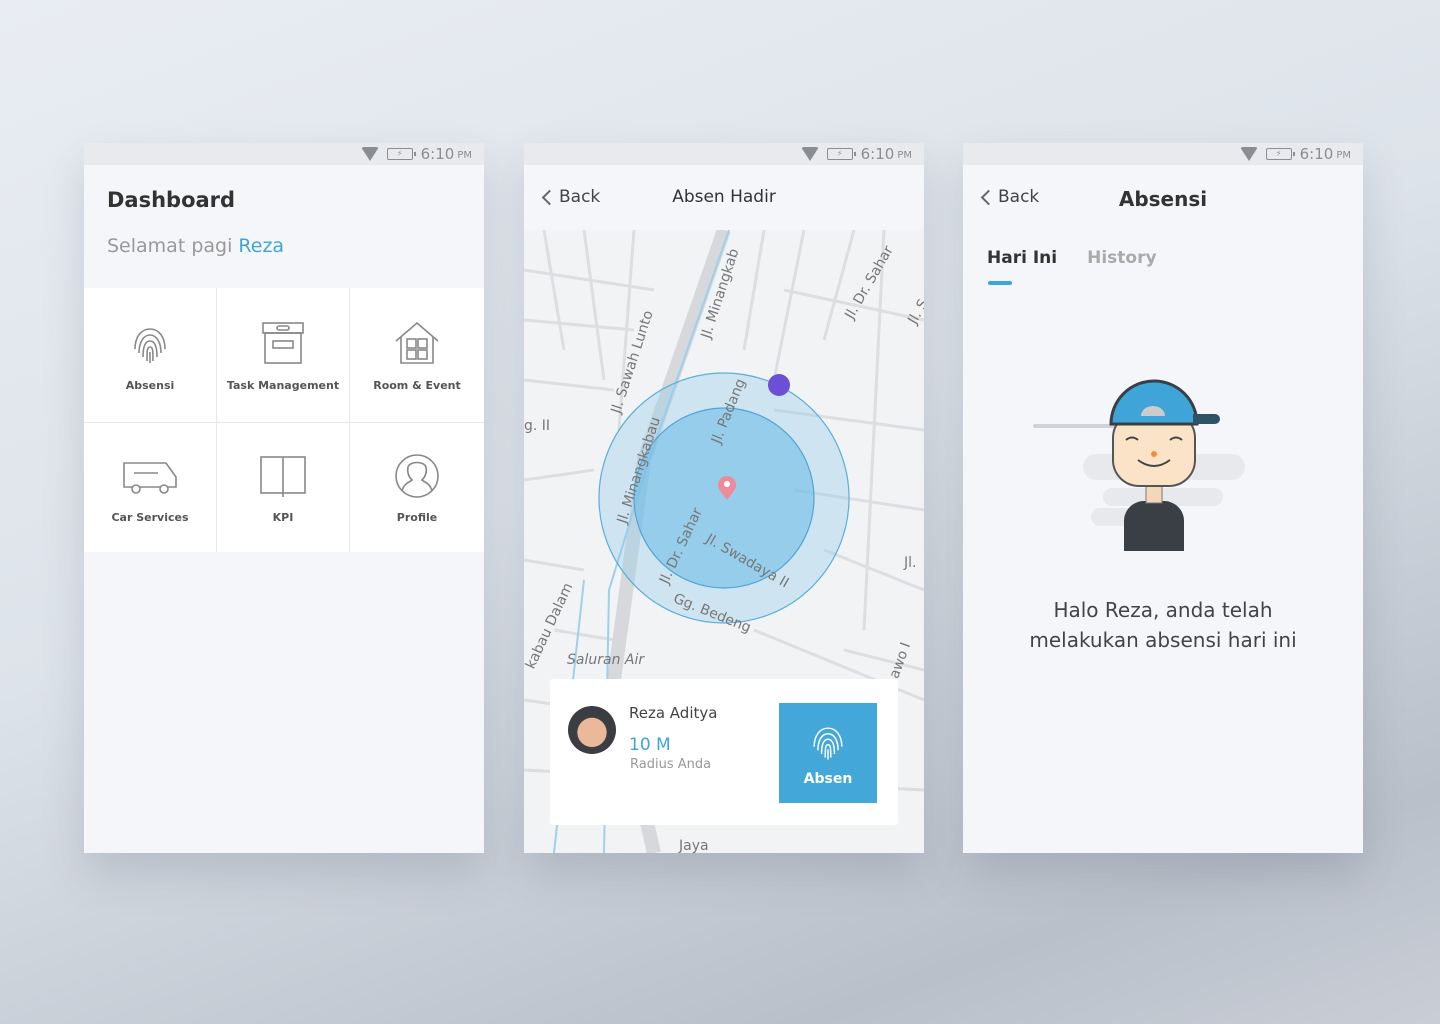 This screenshot has width=1440, height=1024. I want to click on menu-kpi: KPI, so click(283, 487).